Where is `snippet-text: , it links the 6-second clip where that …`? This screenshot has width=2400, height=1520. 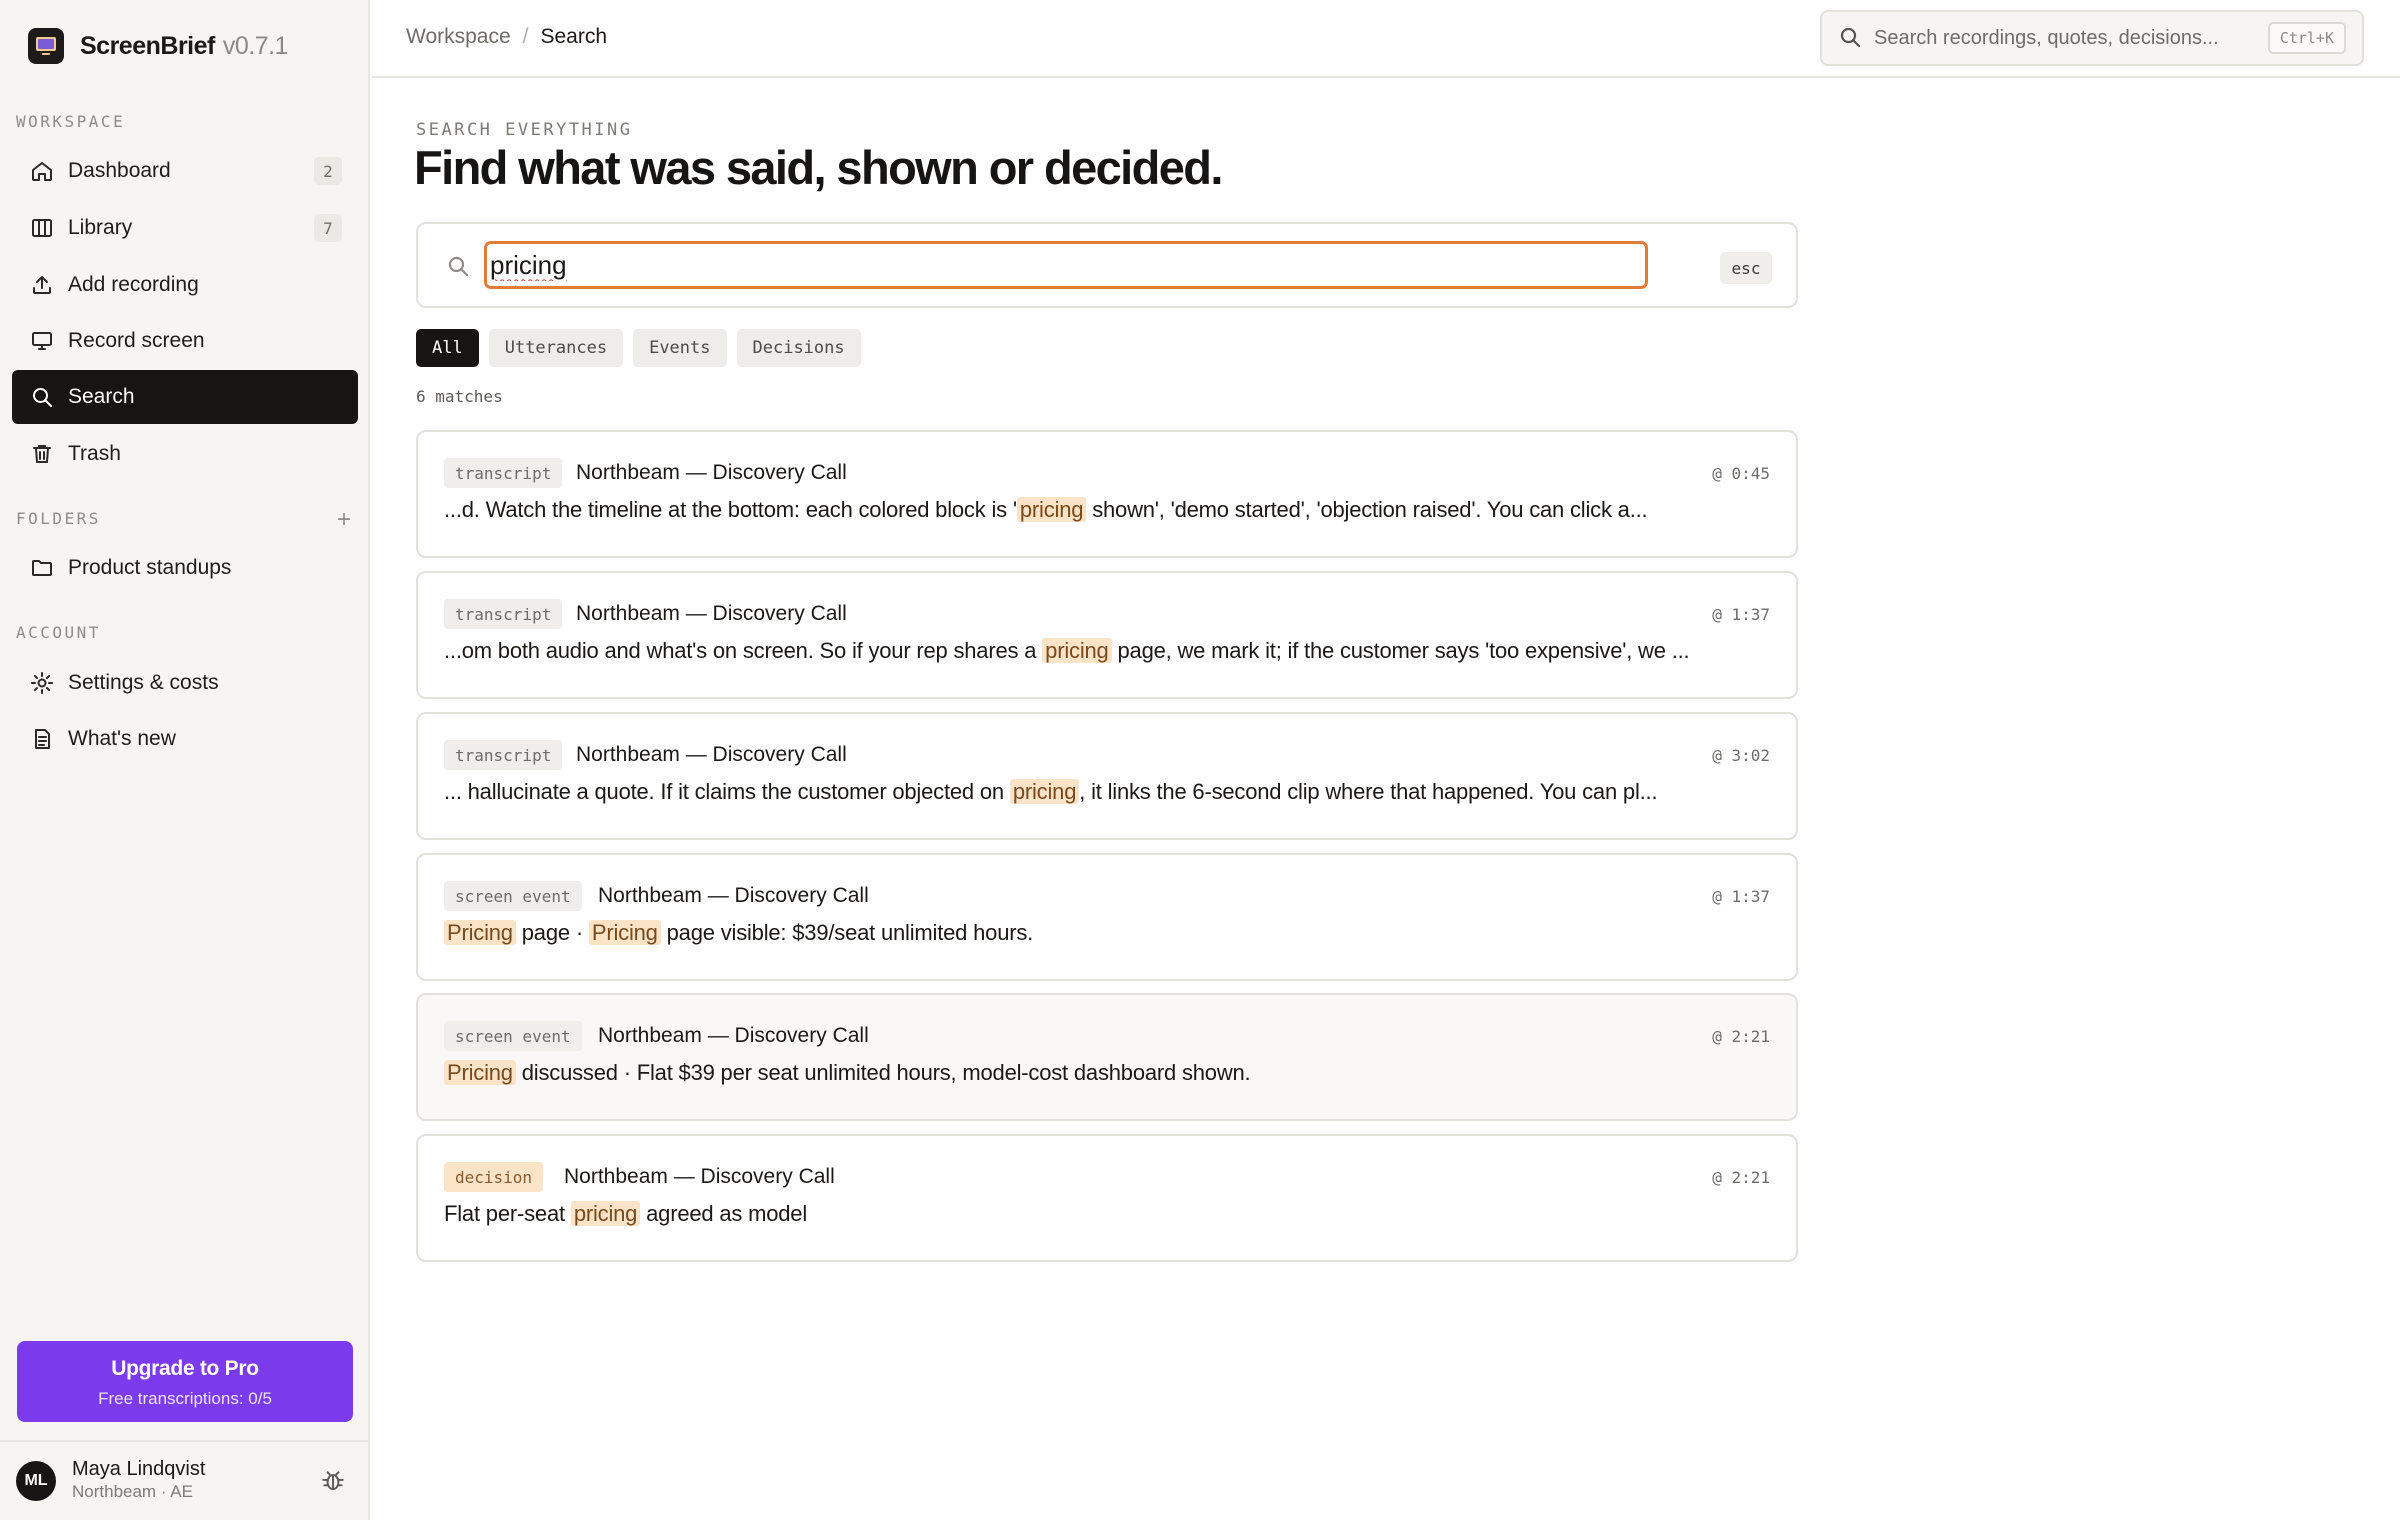 snippet-text: , it links the 6-second clip where that … is located at coordinates (1368, 791).